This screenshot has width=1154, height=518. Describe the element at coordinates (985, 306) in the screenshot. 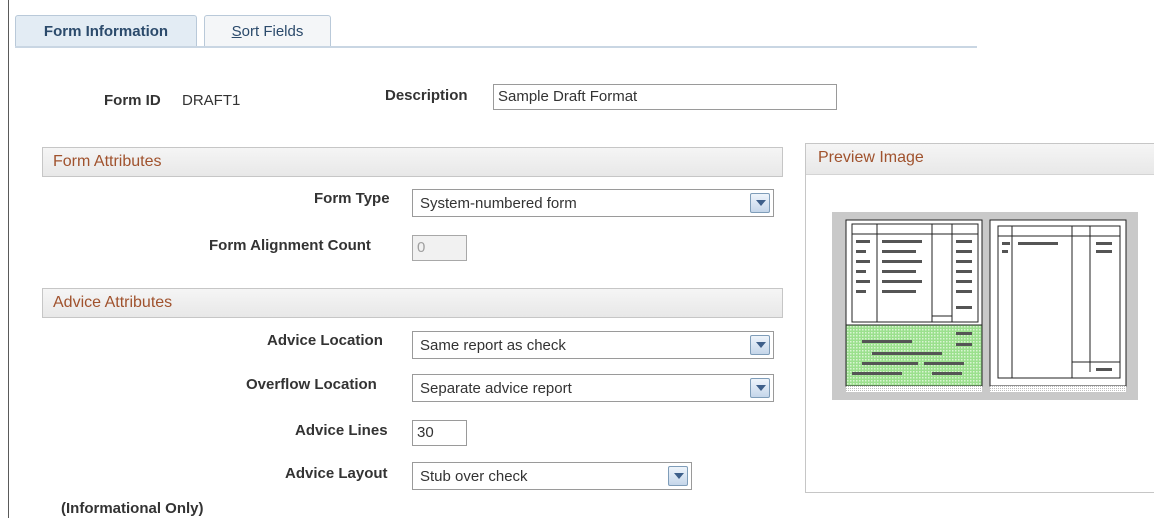

I see `check-layout-preview-image` at that location.